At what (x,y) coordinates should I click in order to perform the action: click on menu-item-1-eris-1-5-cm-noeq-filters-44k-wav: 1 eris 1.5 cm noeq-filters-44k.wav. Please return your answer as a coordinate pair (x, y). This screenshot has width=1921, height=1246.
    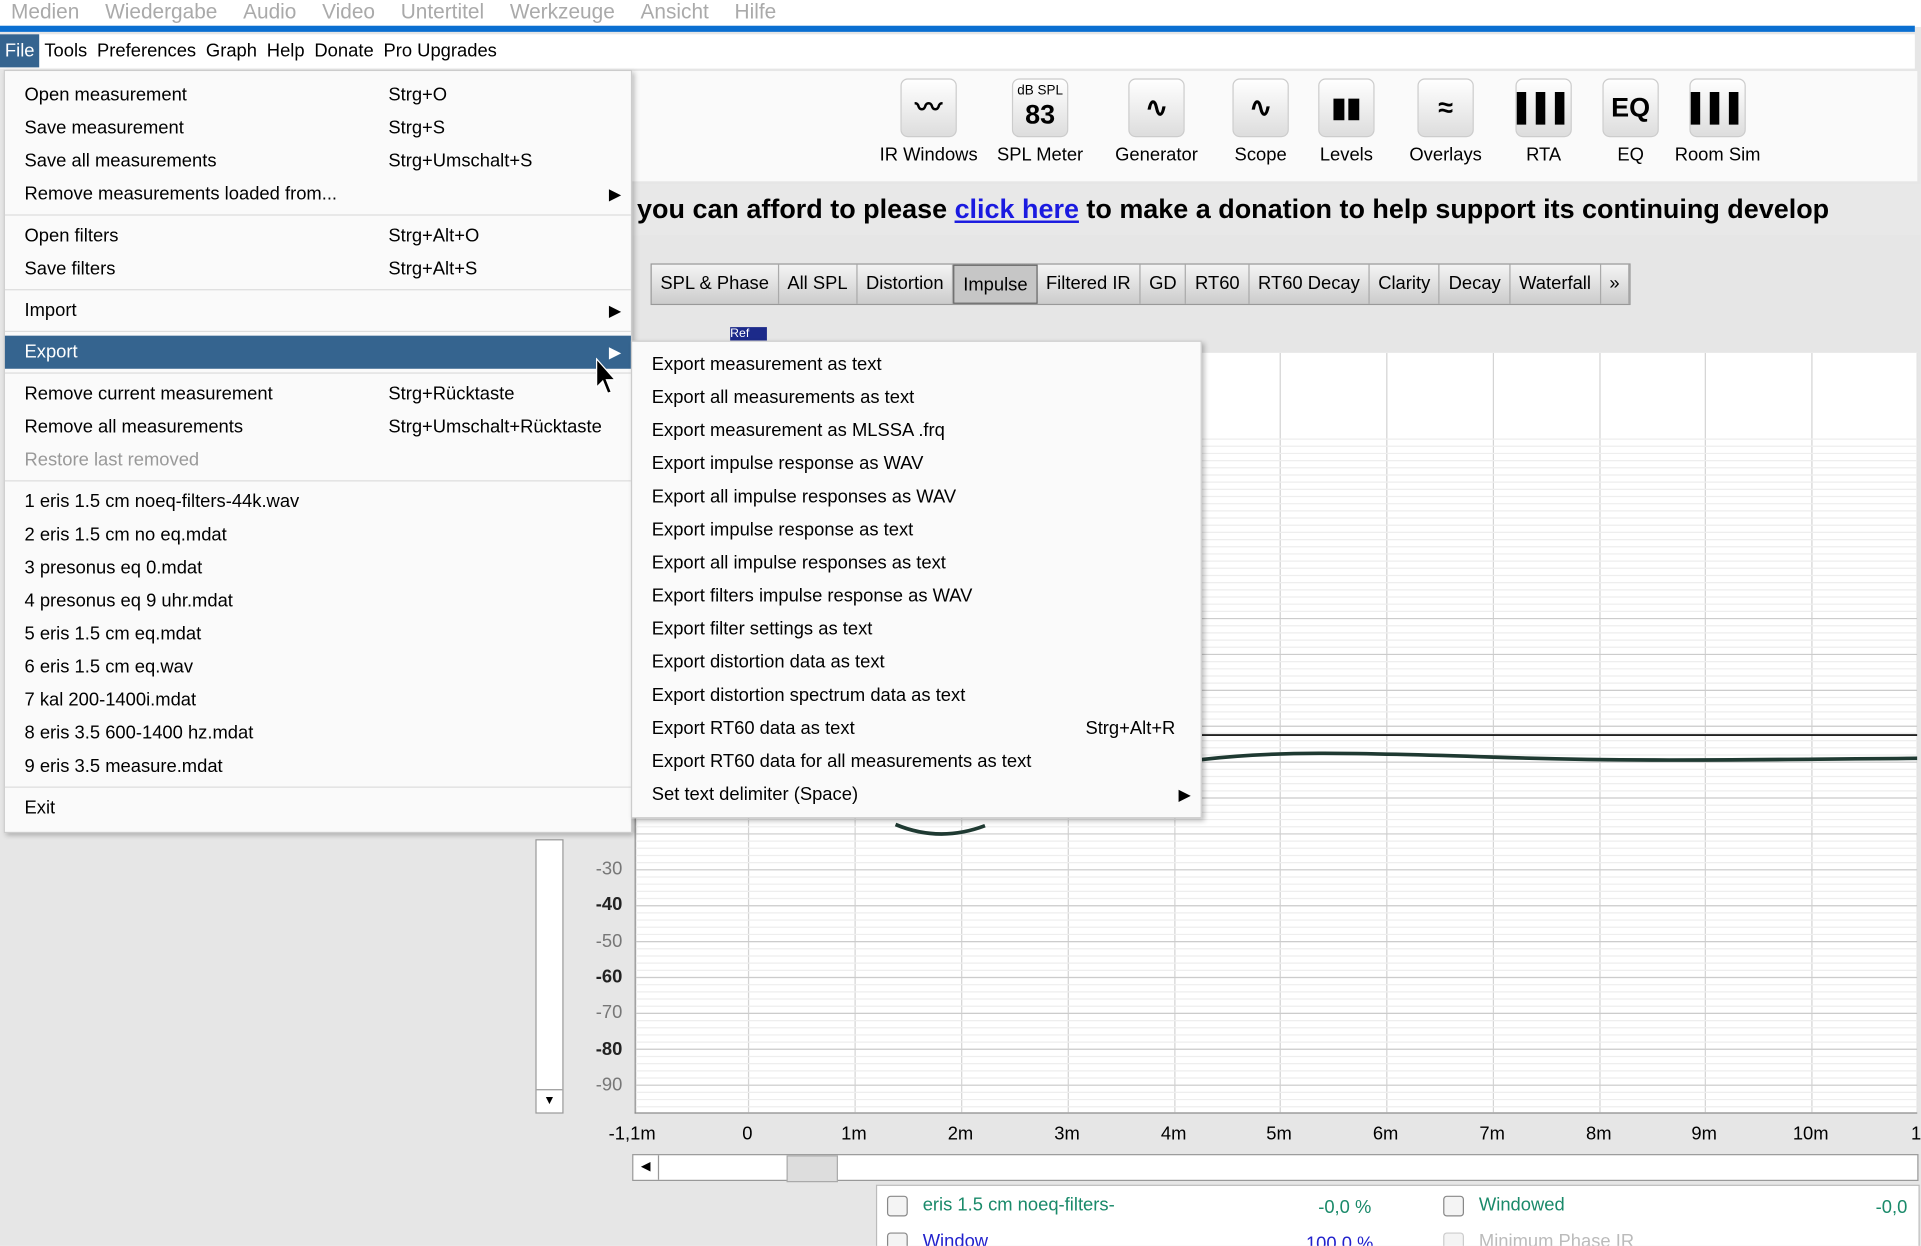
    Looking at the image, I should click on (318, 501).